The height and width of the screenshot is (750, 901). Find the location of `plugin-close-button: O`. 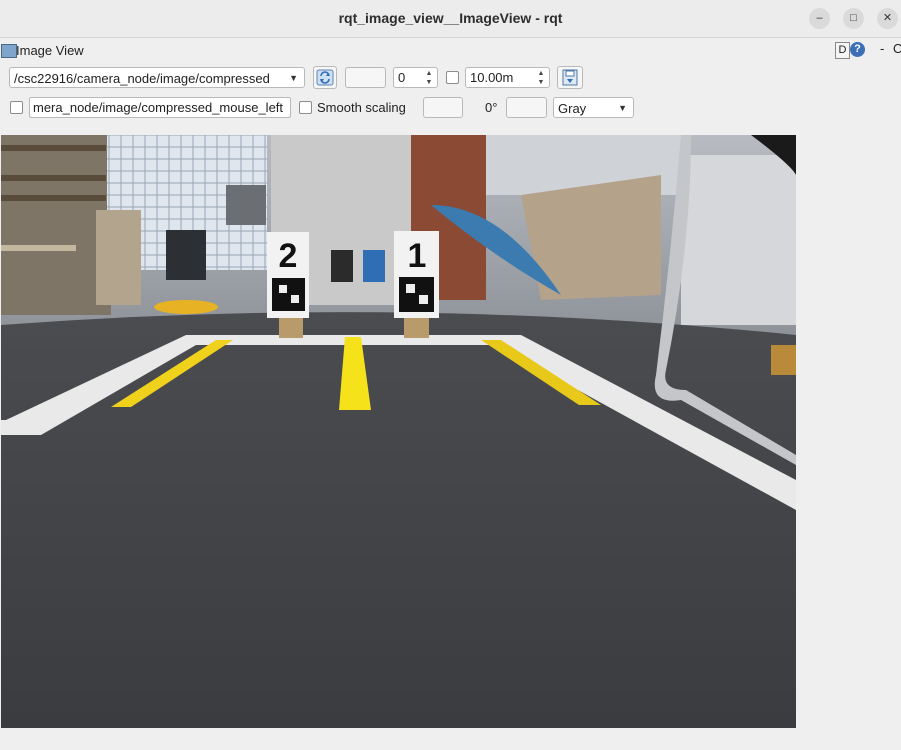

plugin-close-button: O is located at coordinates (897, 48).